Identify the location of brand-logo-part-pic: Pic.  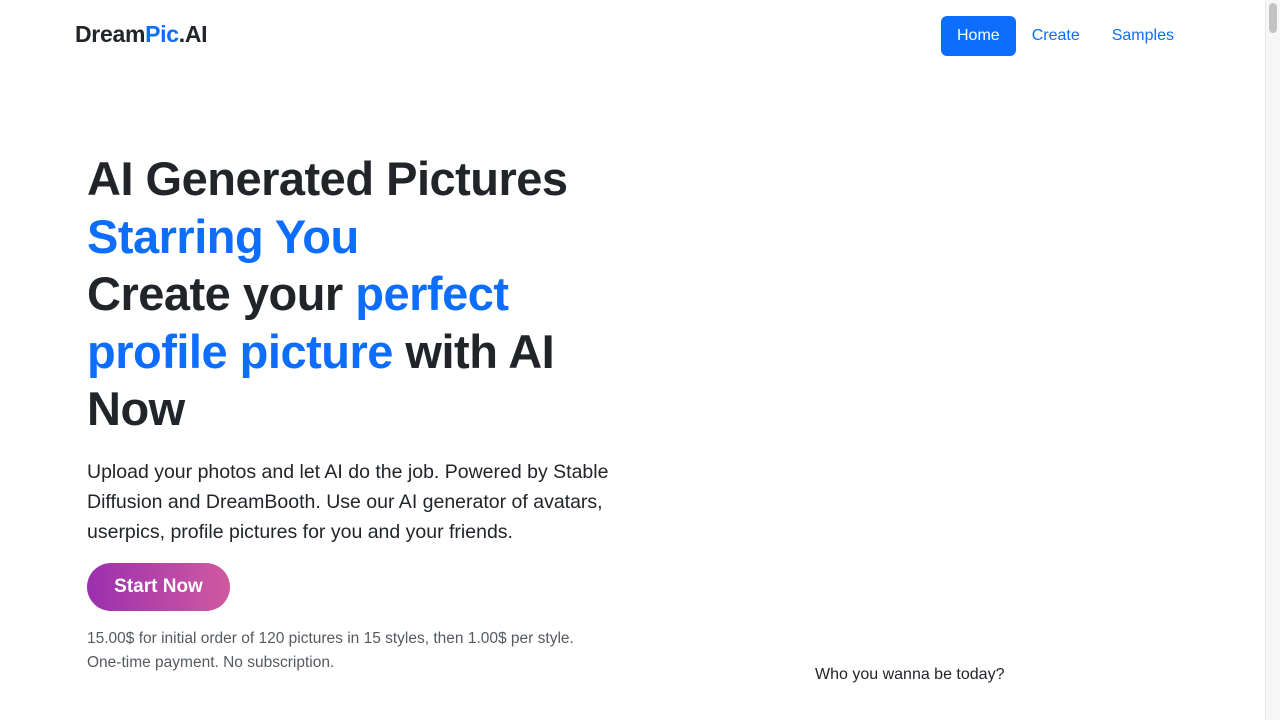
(162, 34).